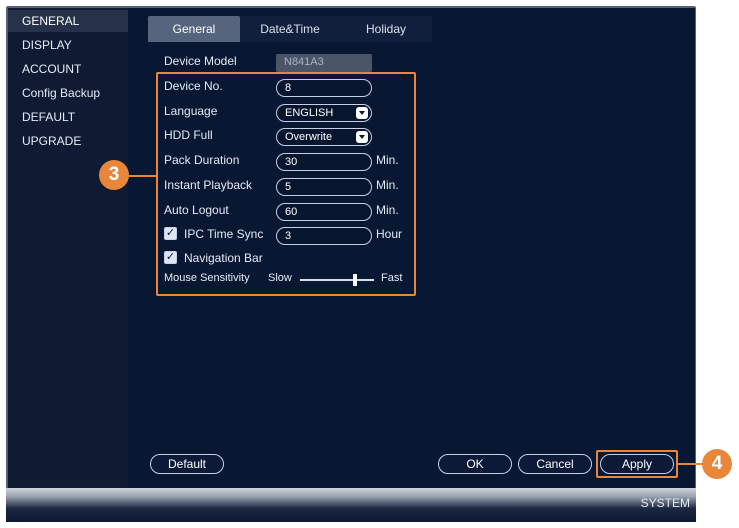 This screenshot has height=528, width=739. I want to click on sidebar-item-default: DEFAULT, so click(68, 117).